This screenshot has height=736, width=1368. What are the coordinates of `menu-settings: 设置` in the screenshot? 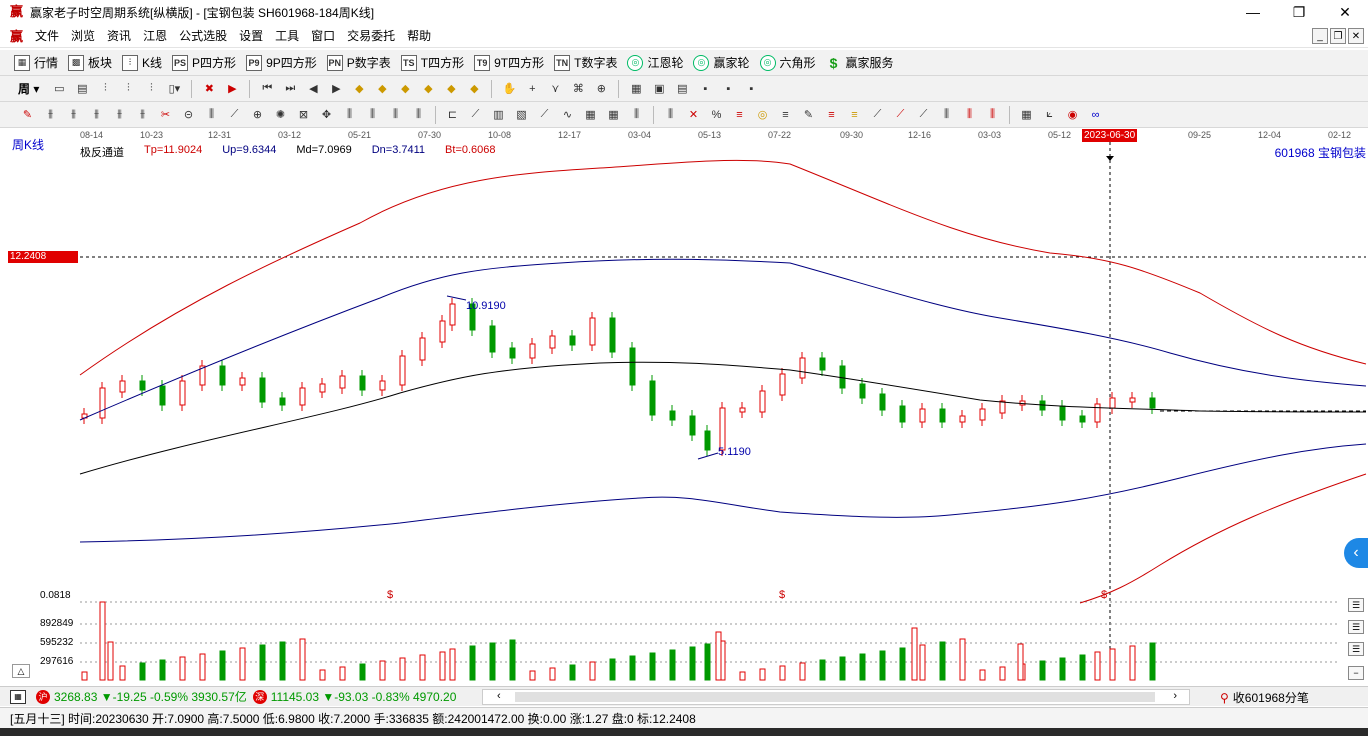 It's located at (251, 35).